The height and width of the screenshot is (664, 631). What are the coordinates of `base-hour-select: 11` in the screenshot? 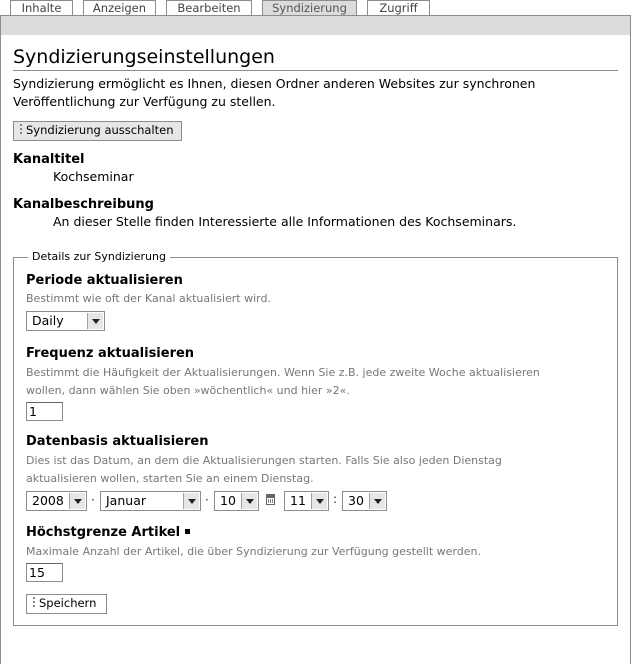 It's located at (306, 501).